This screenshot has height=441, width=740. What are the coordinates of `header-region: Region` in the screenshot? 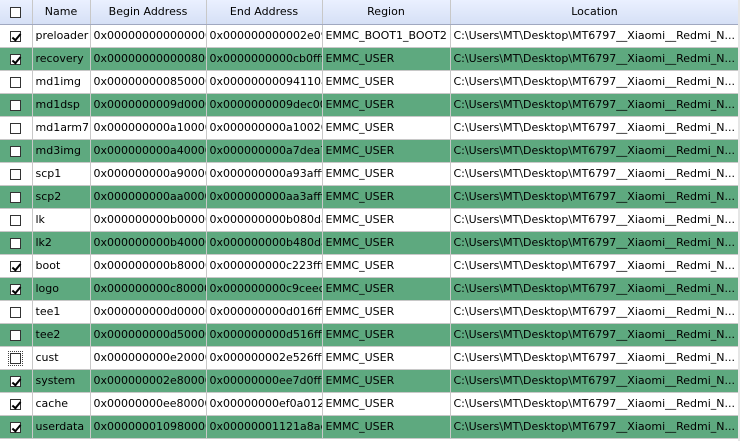 It's located at (386, 12).